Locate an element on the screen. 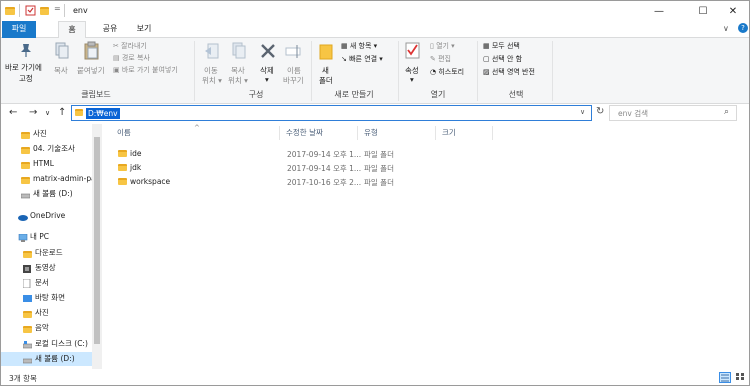 This screenshot has width=750, height=386. open-group-label: 열기 is located at coordinates (438, 94).